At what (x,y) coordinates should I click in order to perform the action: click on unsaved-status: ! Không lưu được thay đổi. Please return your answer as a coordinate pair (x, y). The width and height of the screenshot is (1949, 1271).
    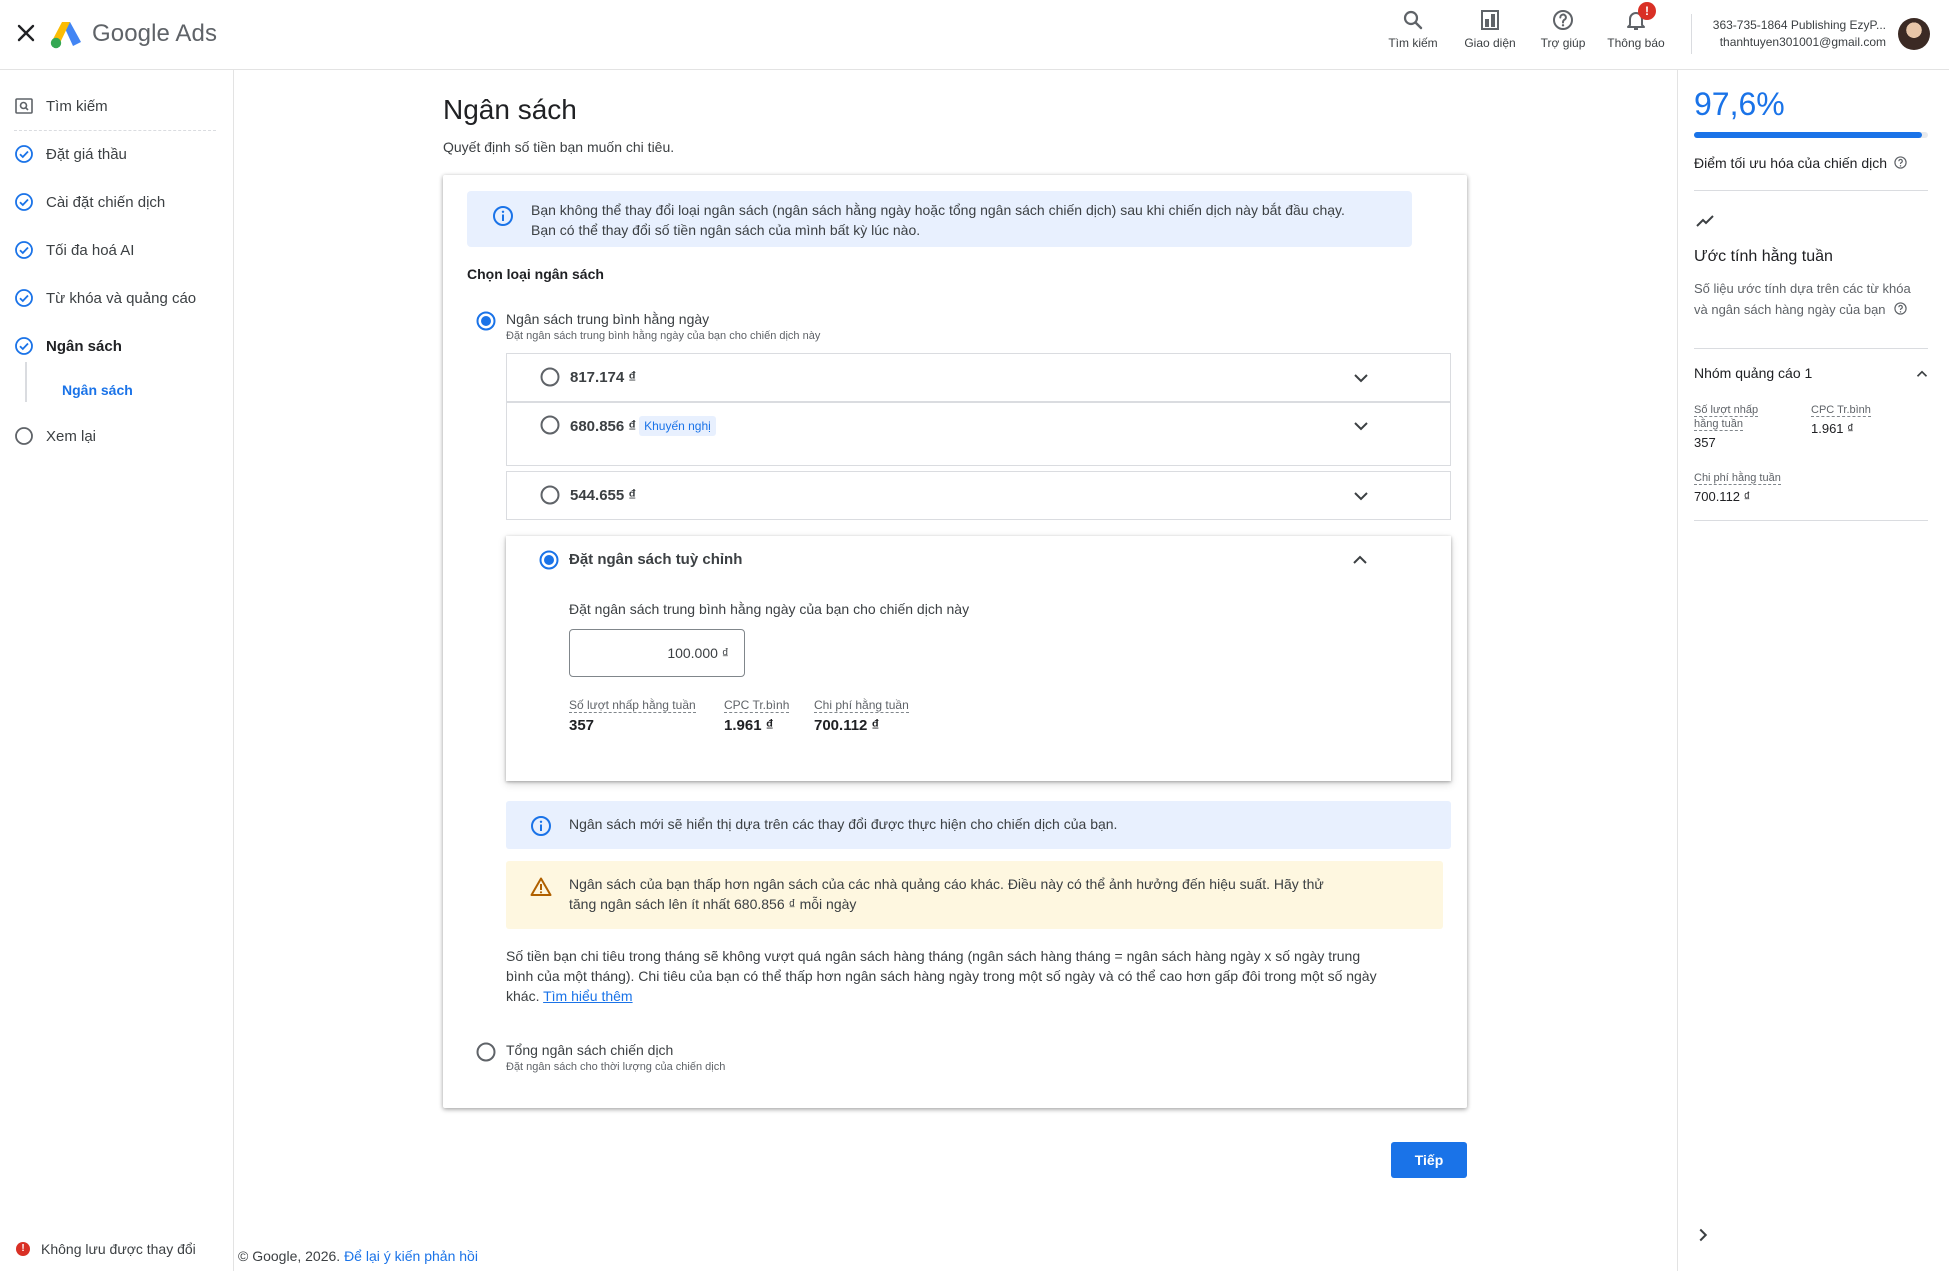
    Looking at the image, I should click on (106, 1249).